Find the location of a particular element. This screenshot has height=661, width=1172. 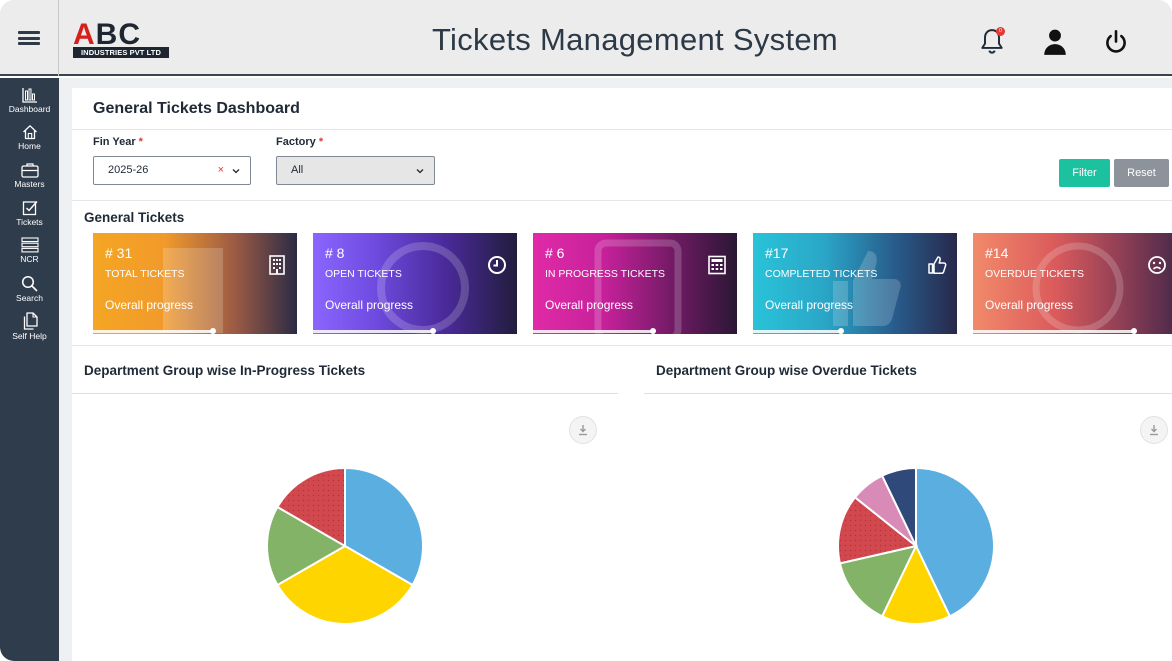

menu-toggle-button is located at coordinates (29, 38).